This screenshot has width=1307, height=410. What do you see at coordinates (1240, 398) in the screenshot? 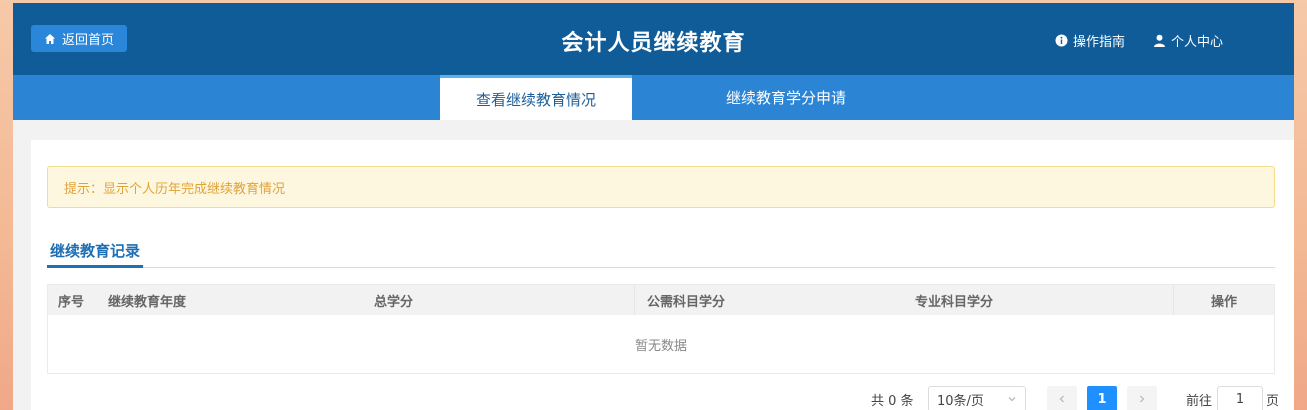
I see `goto-page-input` at bounding box center [1240, 398].